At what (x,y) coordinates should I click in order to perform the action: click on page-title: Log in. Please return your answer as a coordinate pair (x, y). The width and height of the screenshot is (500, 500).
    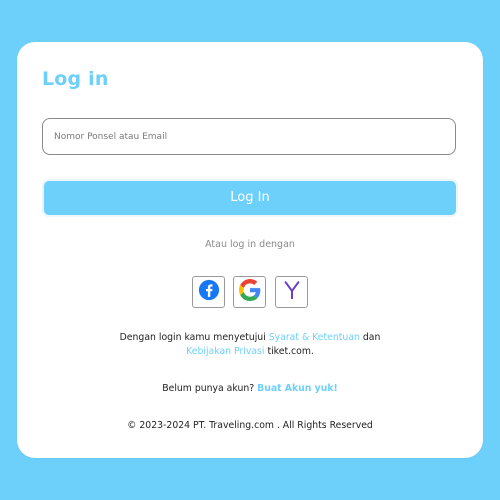
    Looking at the image, I should click on (75, 79).